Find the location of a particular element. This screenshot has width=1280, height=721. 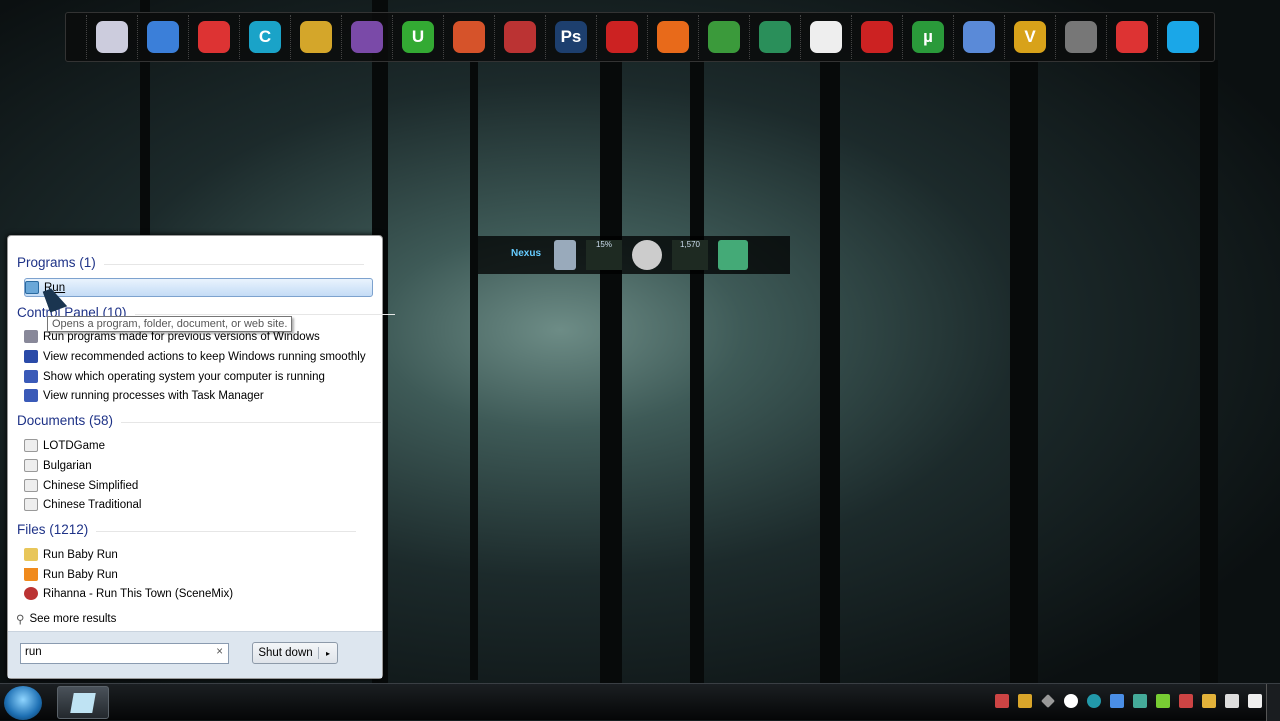

tray-chat-icon is located at coordinates (1209, 701).